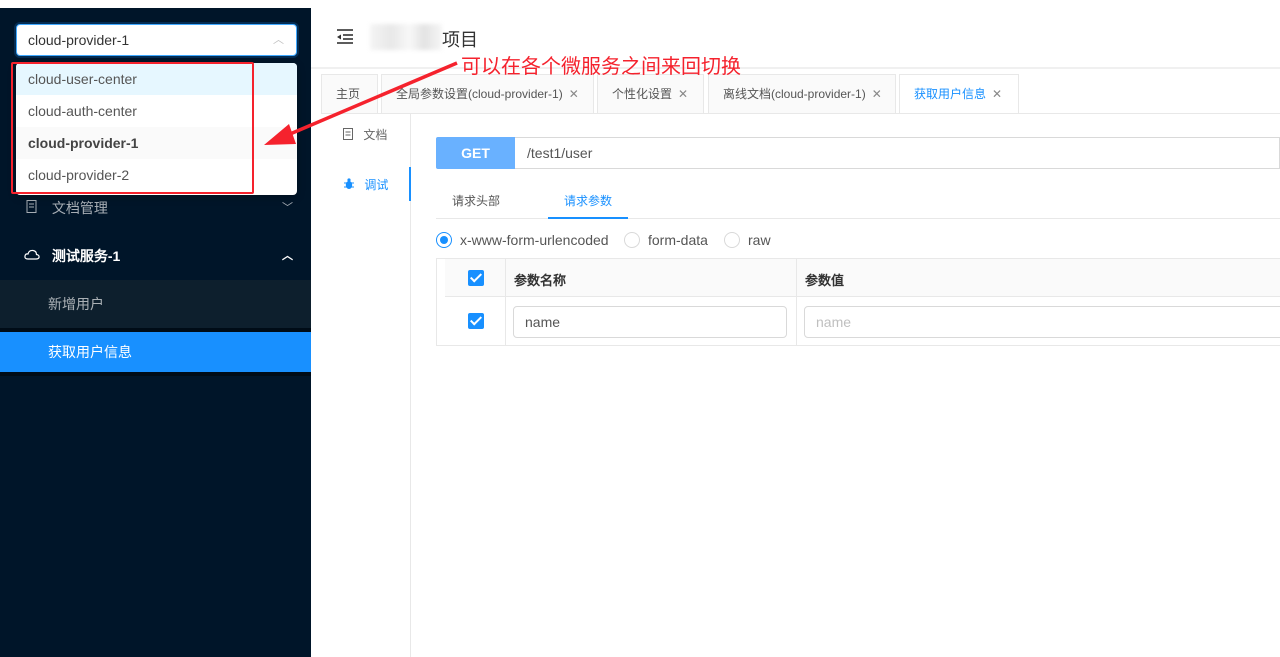 The image size is (1280, 657). What do you see at coordinates (79, 208) in the screenshot?
I see `menu-doc-manage-label: 文档管理` at bounding box center [79, 208].